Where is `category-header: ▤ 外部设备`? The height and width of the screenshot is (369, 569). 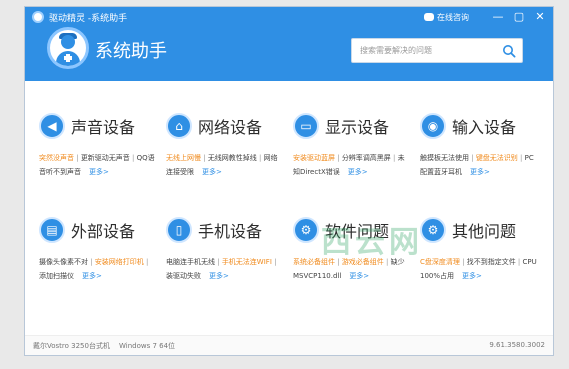 category-header: ▤ 外部设备 is located at coordinates (102, 230).